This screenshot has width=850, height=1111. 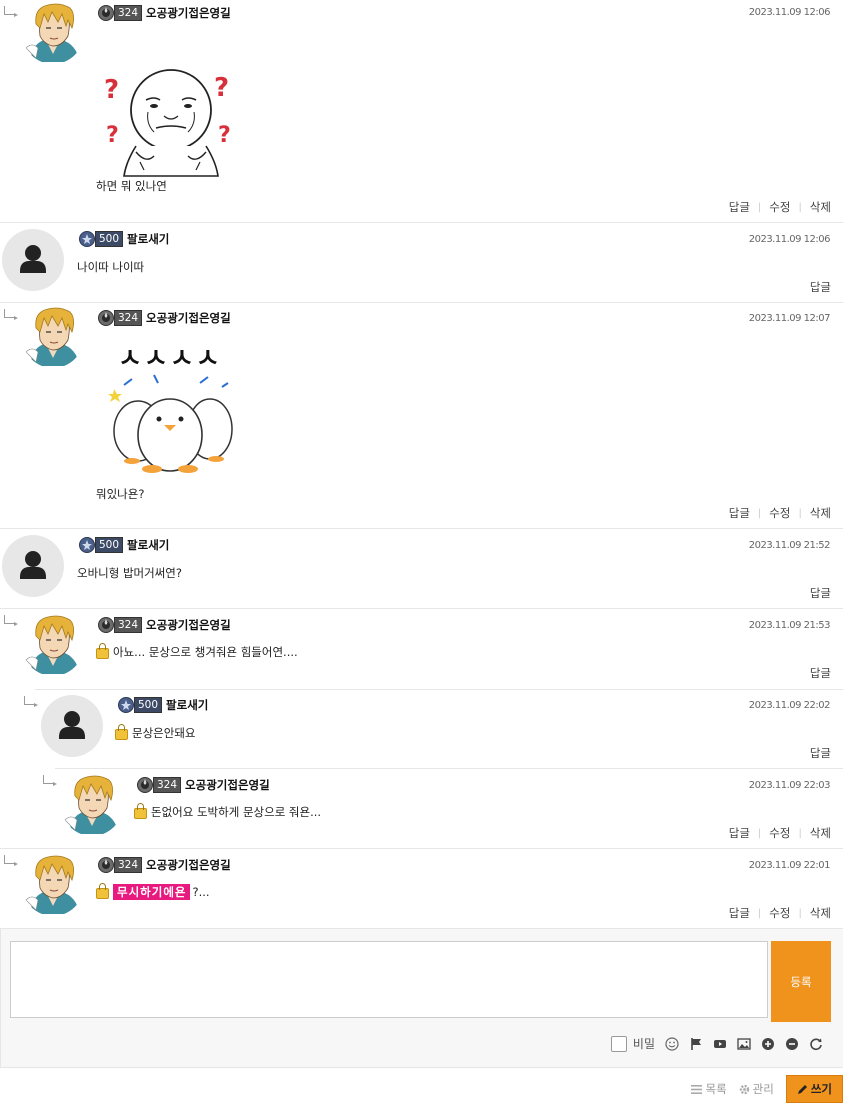 What do you see at coordinates (697, 1089) in the screenshot?
I see `list-icon` at bounding box center [697, 1089].